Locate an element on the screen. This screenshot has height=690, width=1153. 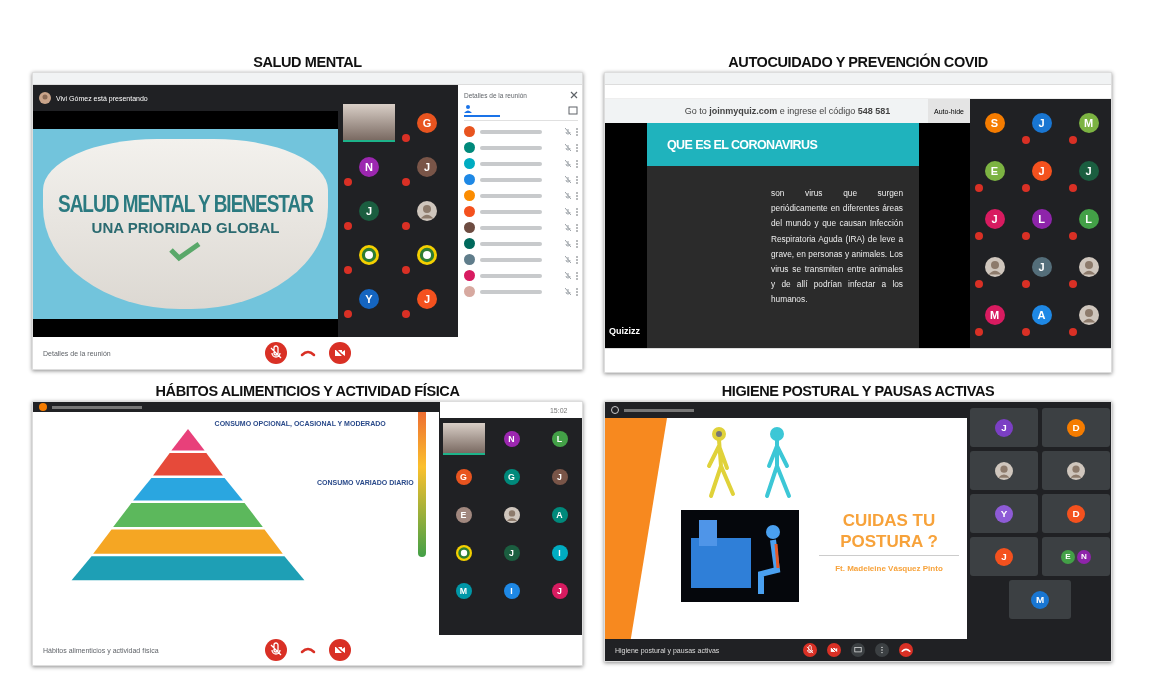
chat-tab-icon is located at coordinates (573, 110).